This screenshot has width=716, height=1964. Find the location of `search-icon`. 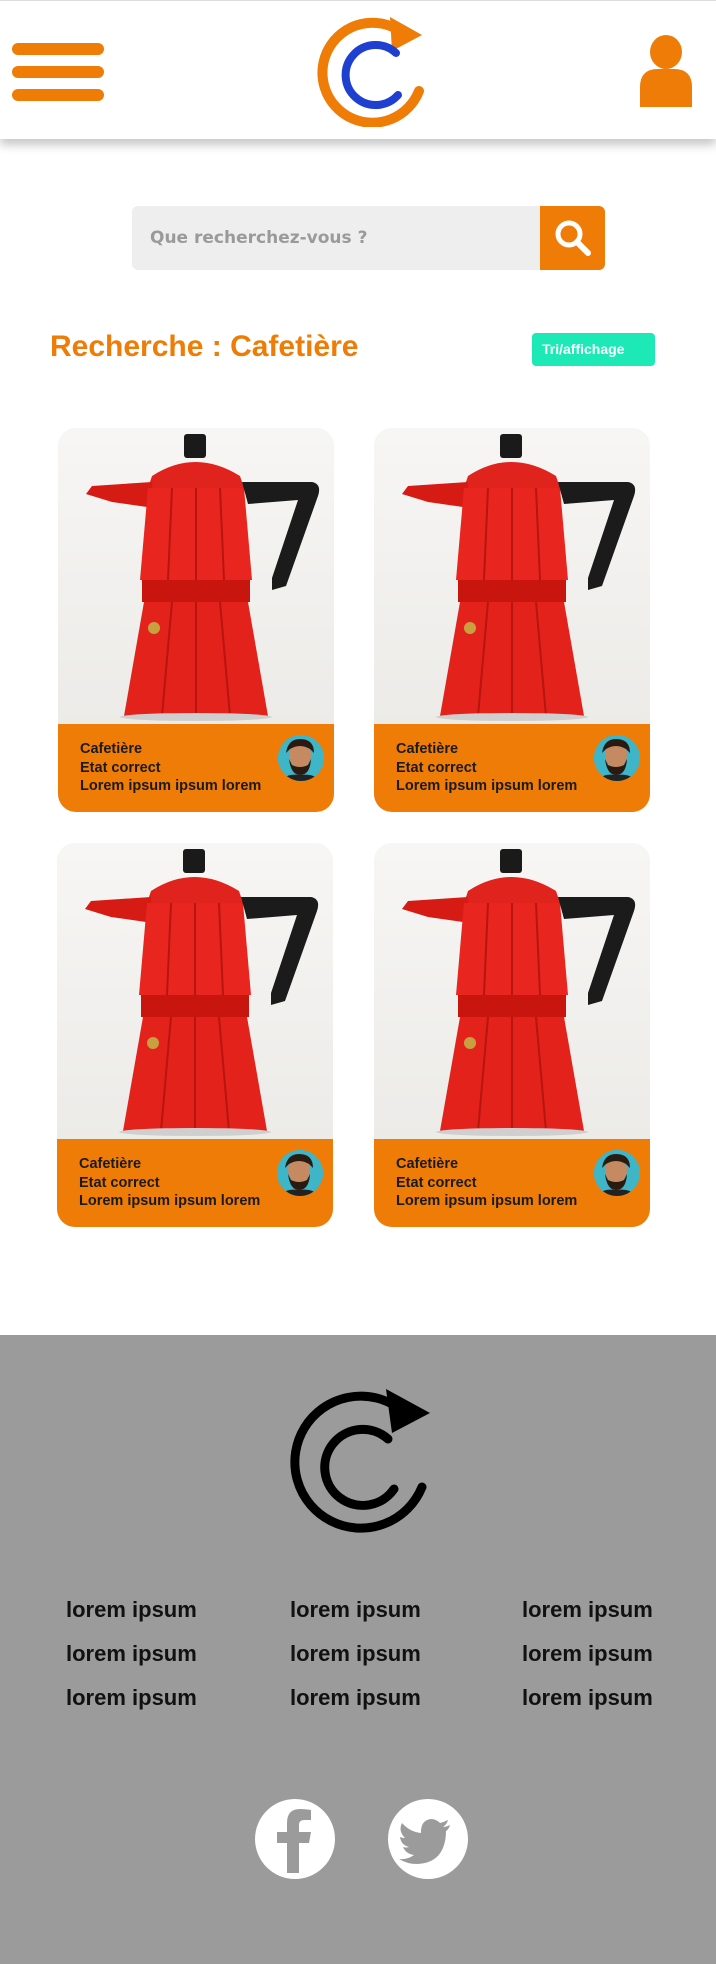

search-icon is located at coordinates (573, 238).